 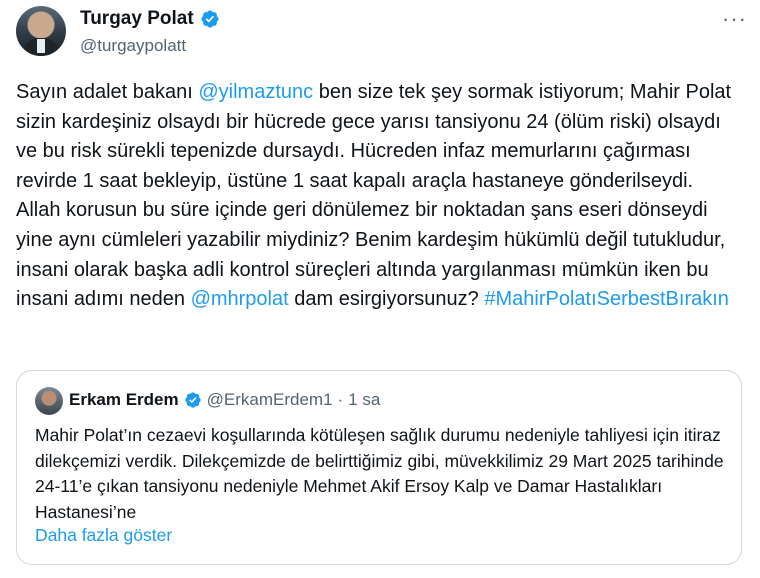 I want to click on author-avatar, so click(x=41, y=31).